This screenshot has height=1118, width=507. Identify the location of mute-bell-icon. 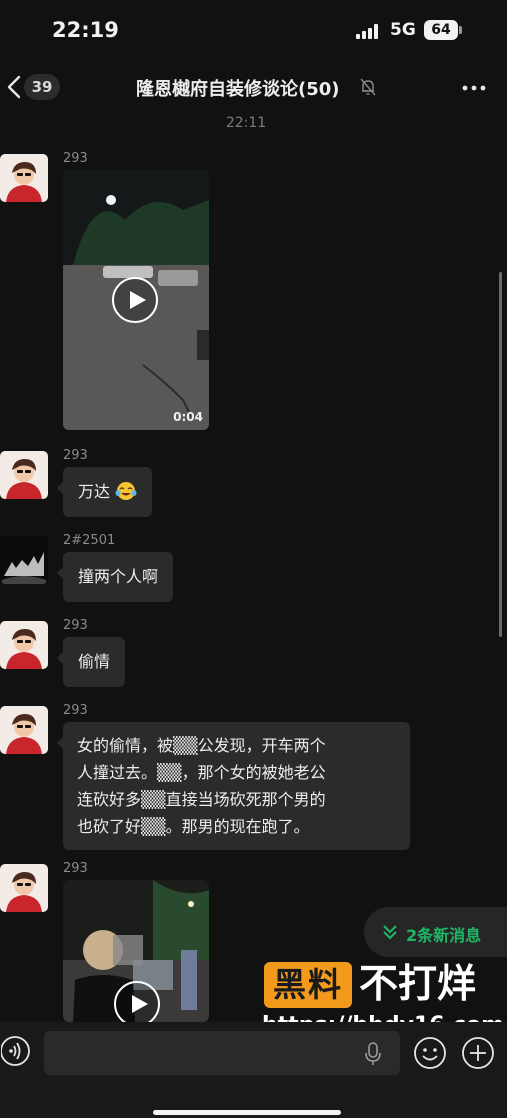
(368, 87).